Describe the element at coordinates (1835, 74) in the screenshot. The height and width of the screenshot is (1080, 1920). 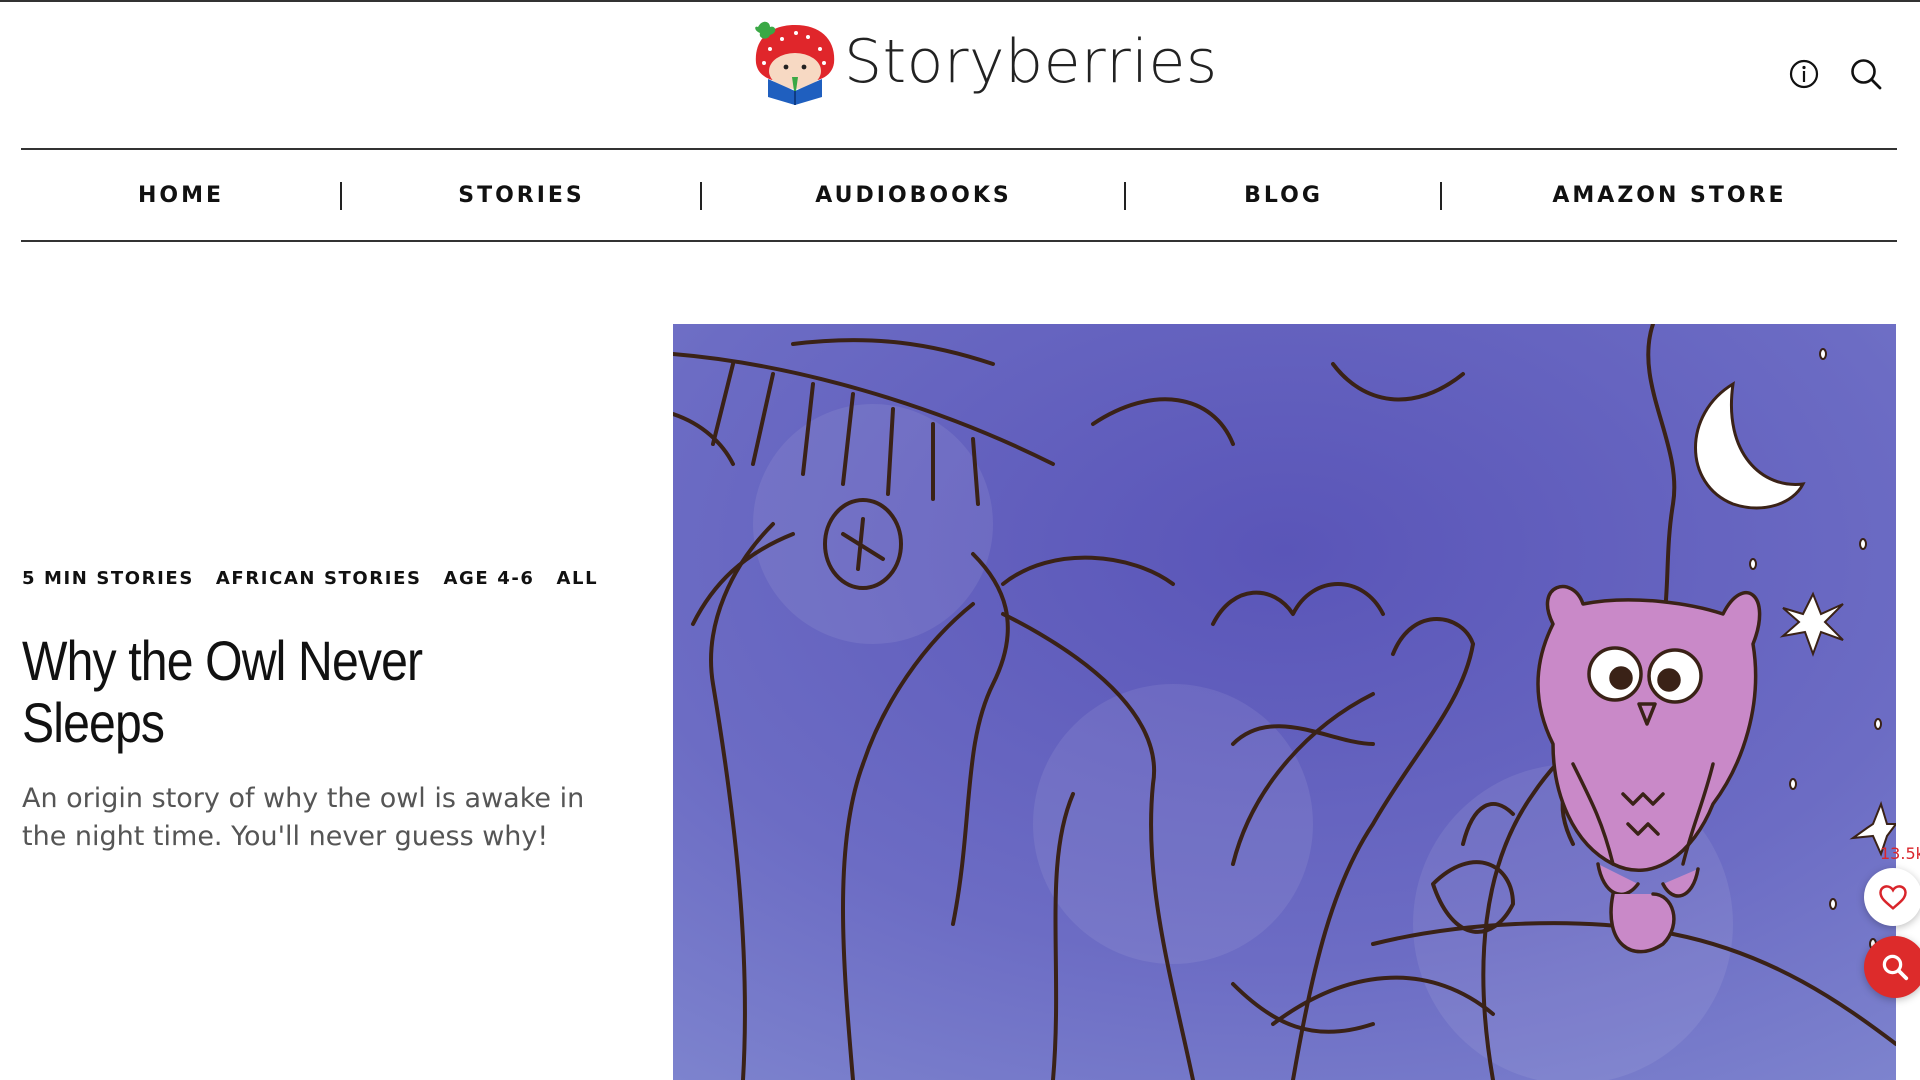
I see `header-actions` at that location.